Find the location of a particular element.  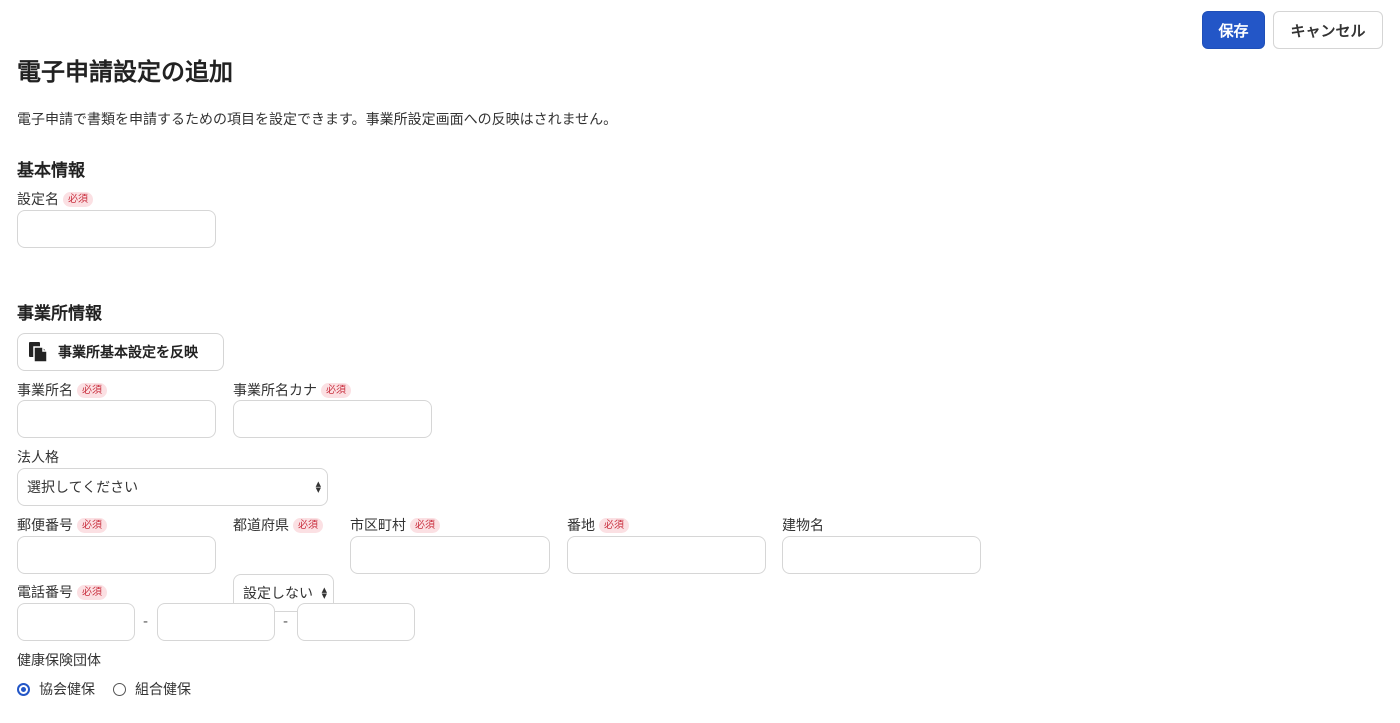

setting-name-input is located at coordinates (116, 229).